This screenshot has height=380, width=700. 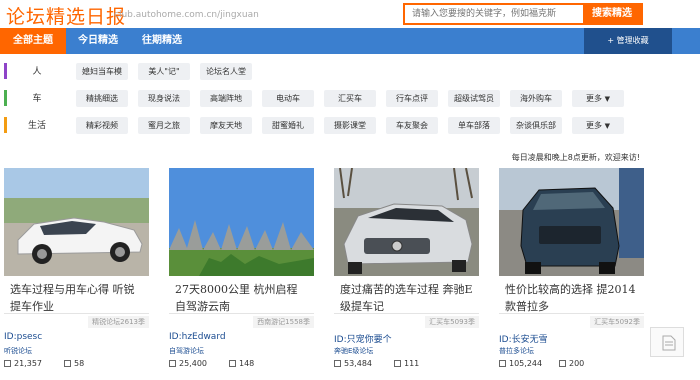 I want to click on search-button: 搜索精选, so click(x=612, y=14).